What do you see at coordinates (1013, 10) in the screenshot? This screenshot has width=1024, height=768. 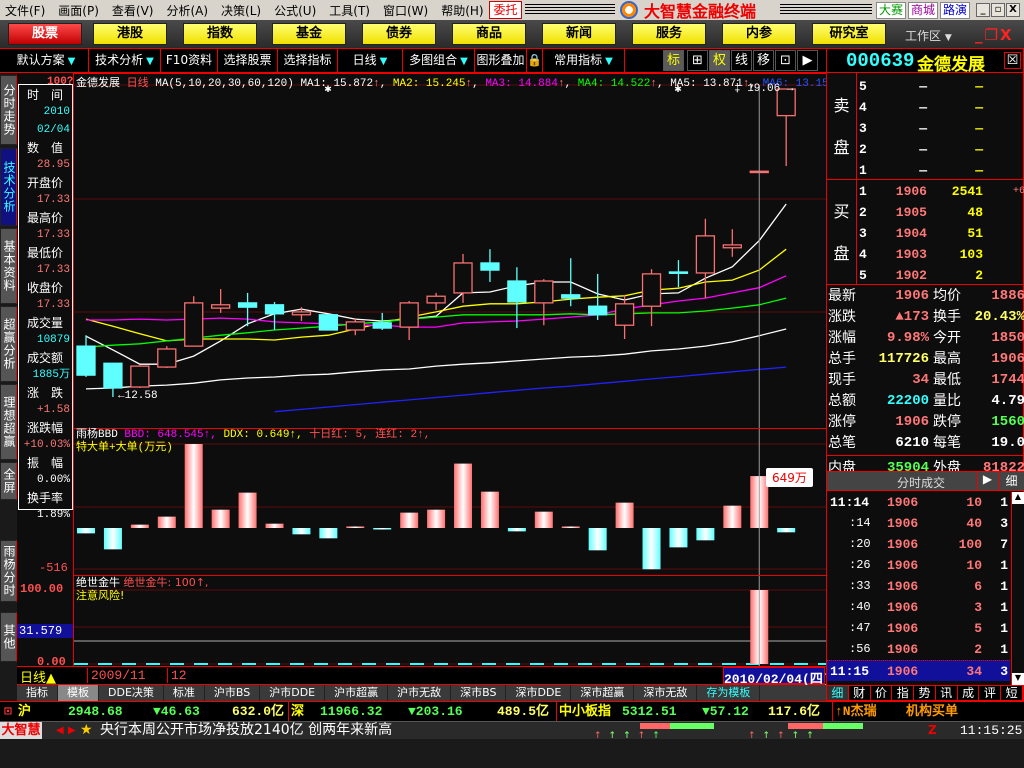 I see `close-button: X` at bounding box center [1013, 10].